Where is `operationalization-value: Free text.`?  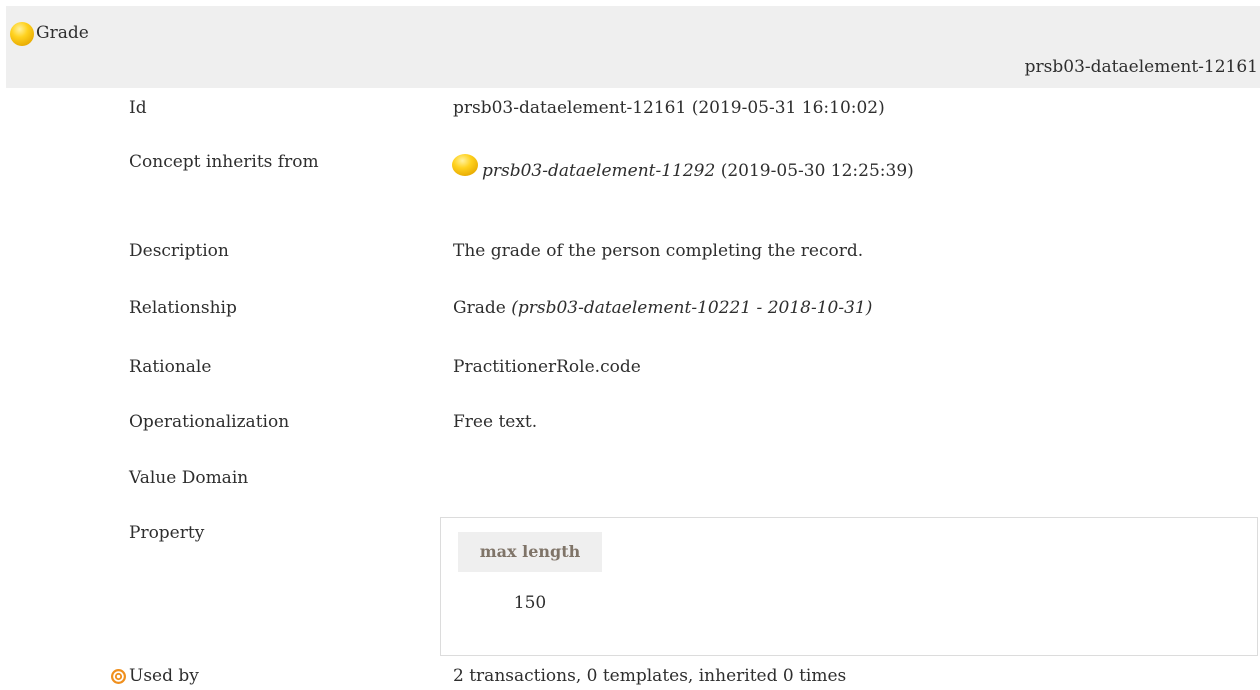 operationalization-value: Free text. is located at coordinates (495, 422).